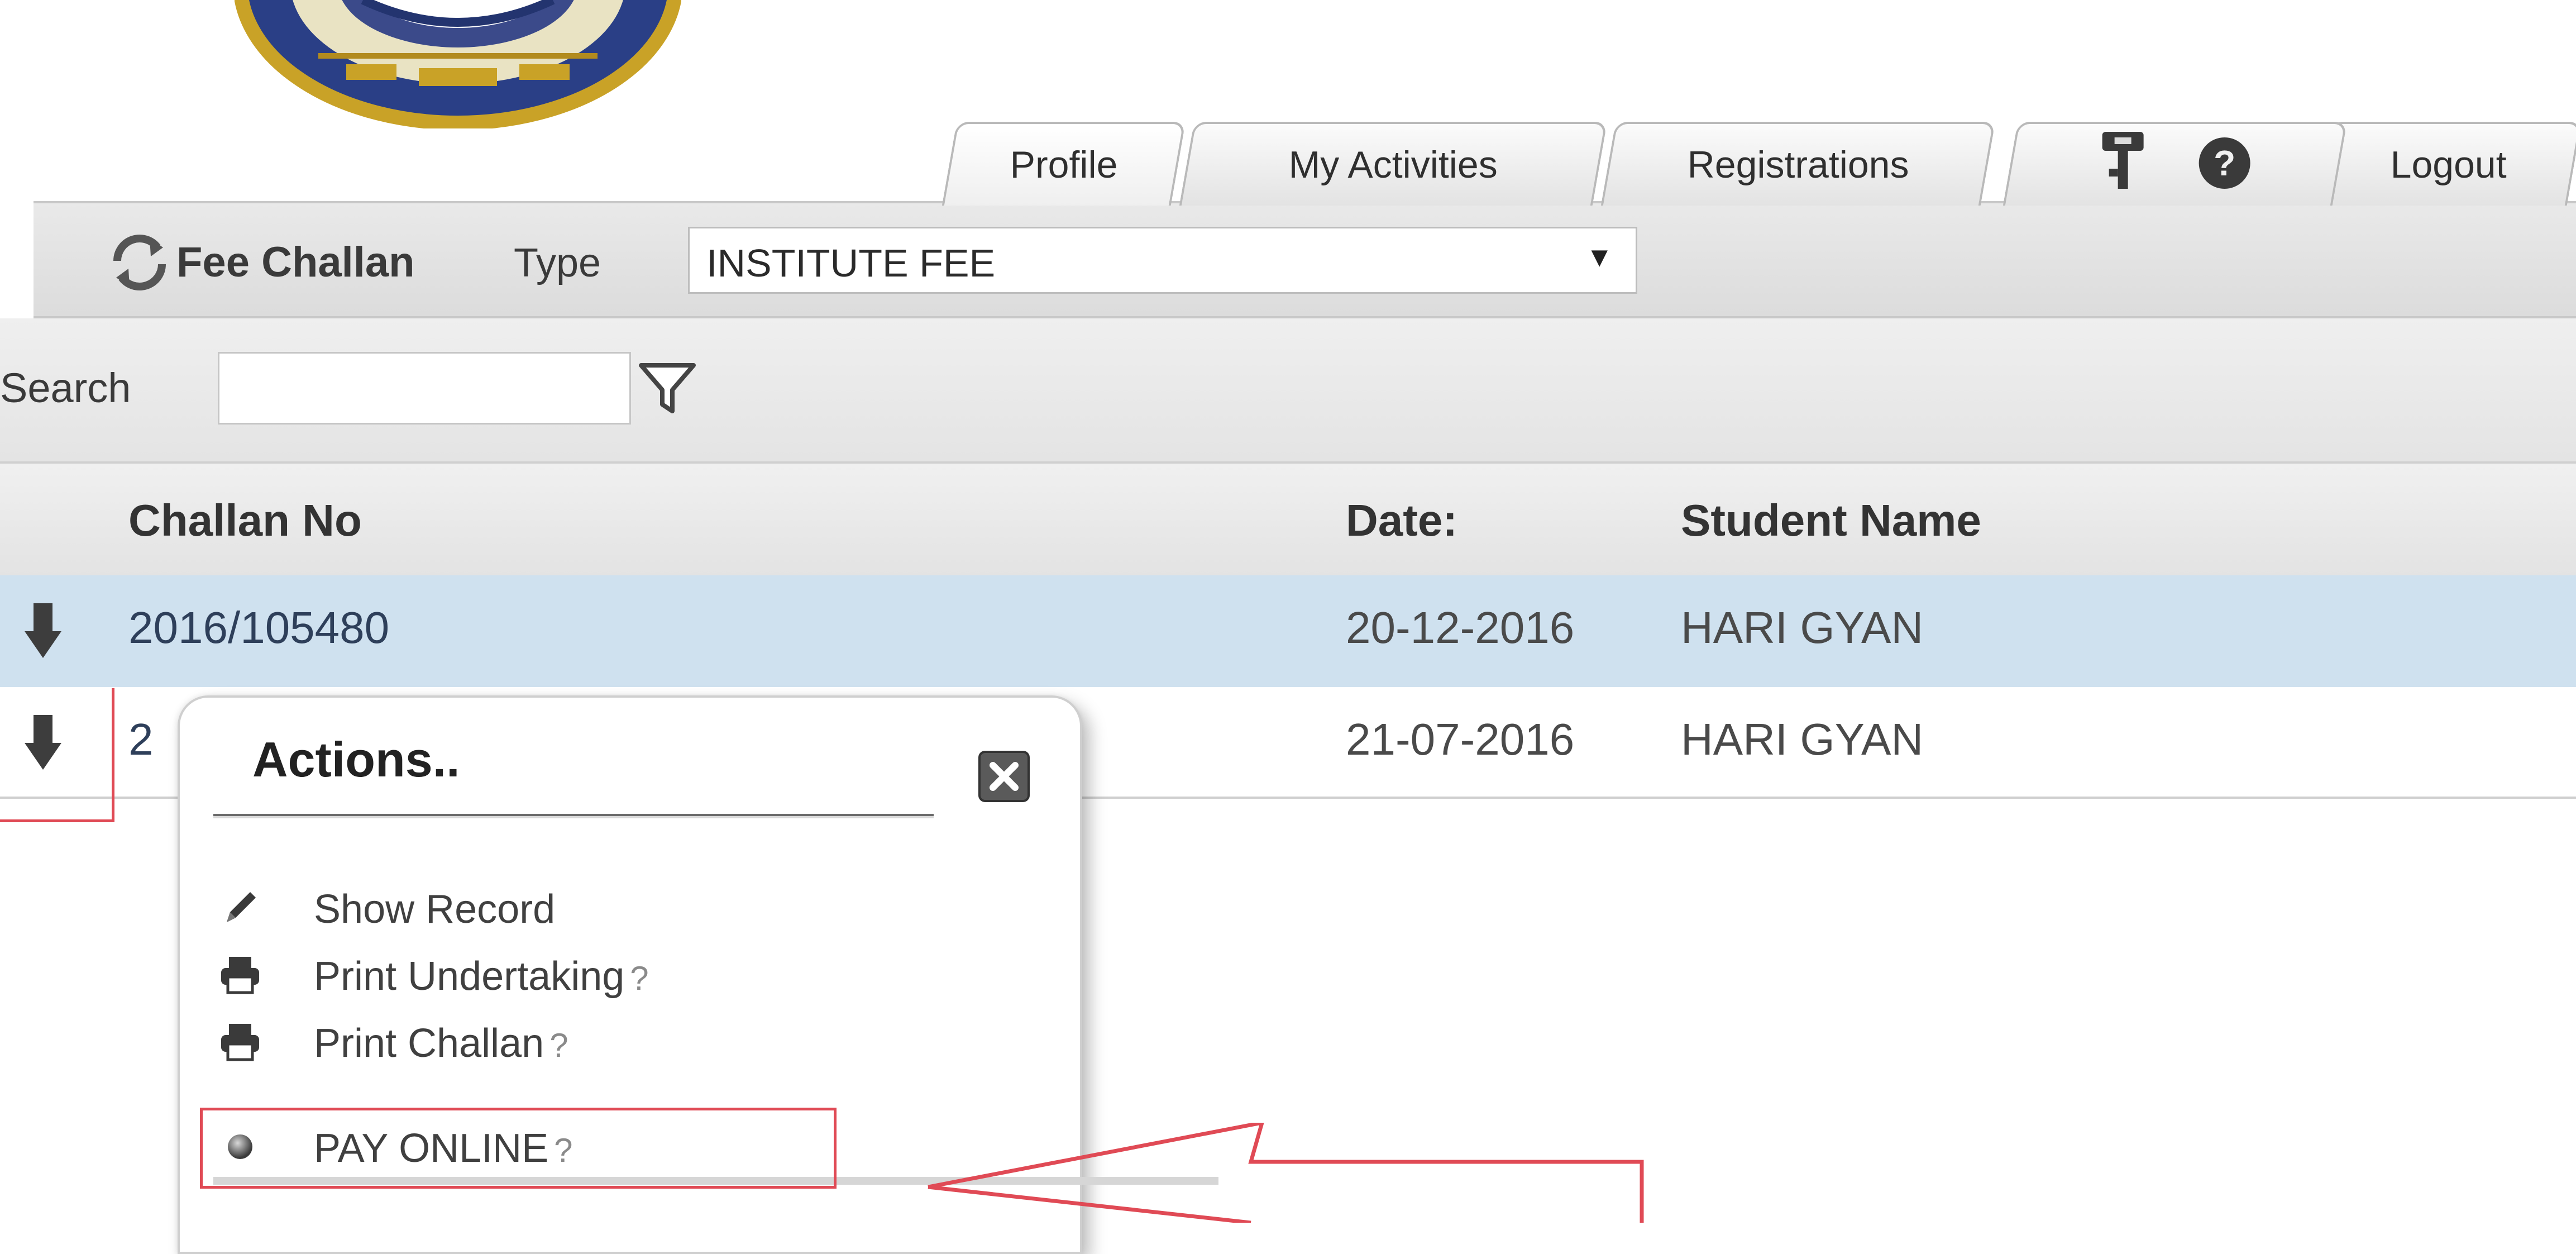 The image size is (2576, 1254). I want to click on tab-registrations-label: Registrations, so click(1798, 165).